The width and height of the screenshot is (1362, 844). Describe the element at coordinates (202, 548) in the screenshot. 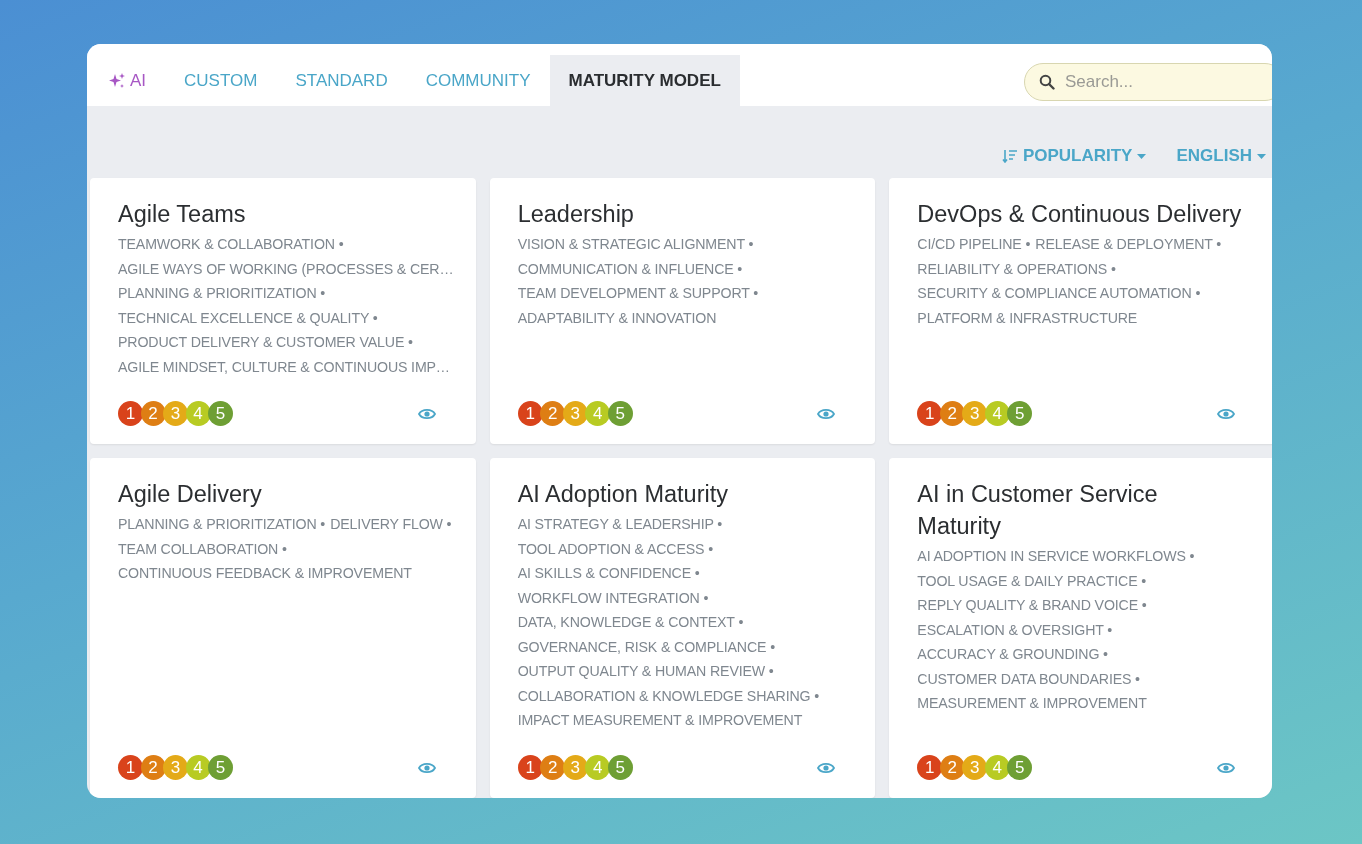

I see `category-tag: TEAM COLLABORATION •` at that location.